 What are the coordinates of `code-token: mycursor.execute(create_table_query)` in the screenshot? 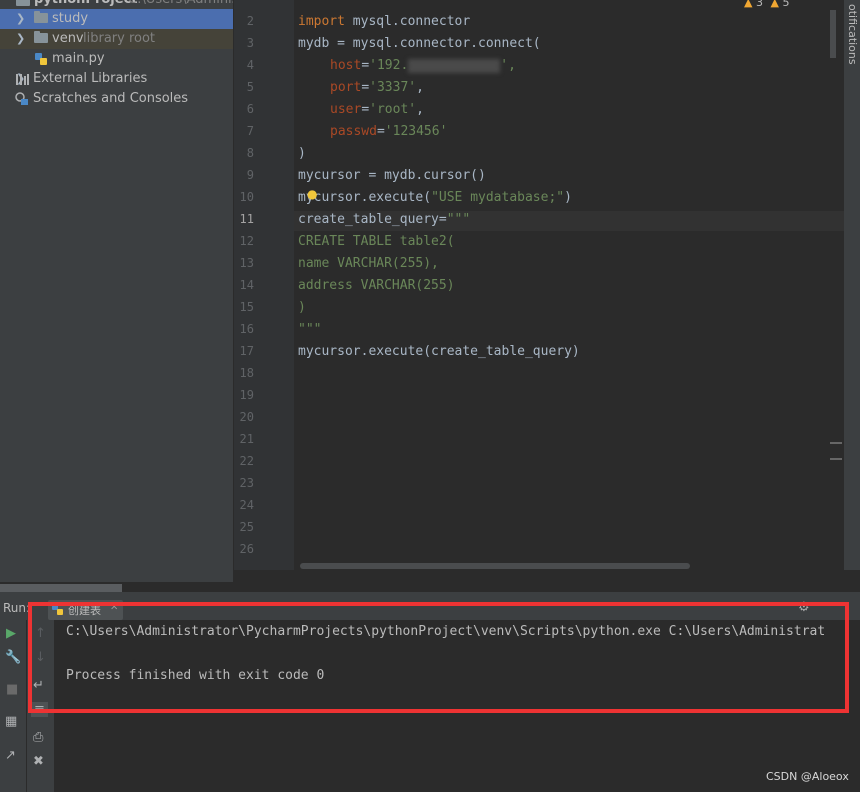 It's located at (439, 351).